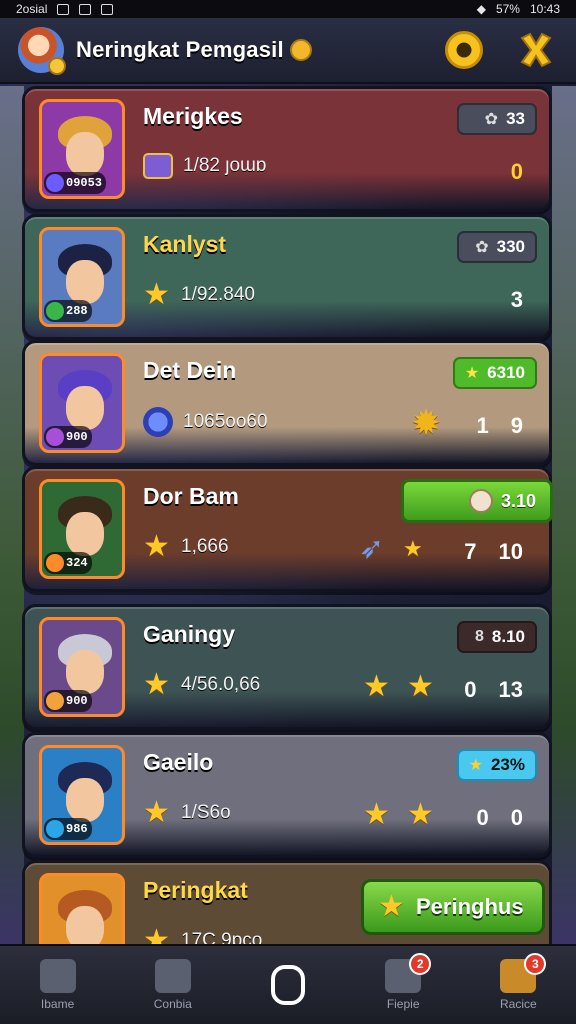  I want to click on ranking-card: 986 Gaeilo ★ 1/S6o ★ 23% ★ ★ 0 0, so click(287, 795).